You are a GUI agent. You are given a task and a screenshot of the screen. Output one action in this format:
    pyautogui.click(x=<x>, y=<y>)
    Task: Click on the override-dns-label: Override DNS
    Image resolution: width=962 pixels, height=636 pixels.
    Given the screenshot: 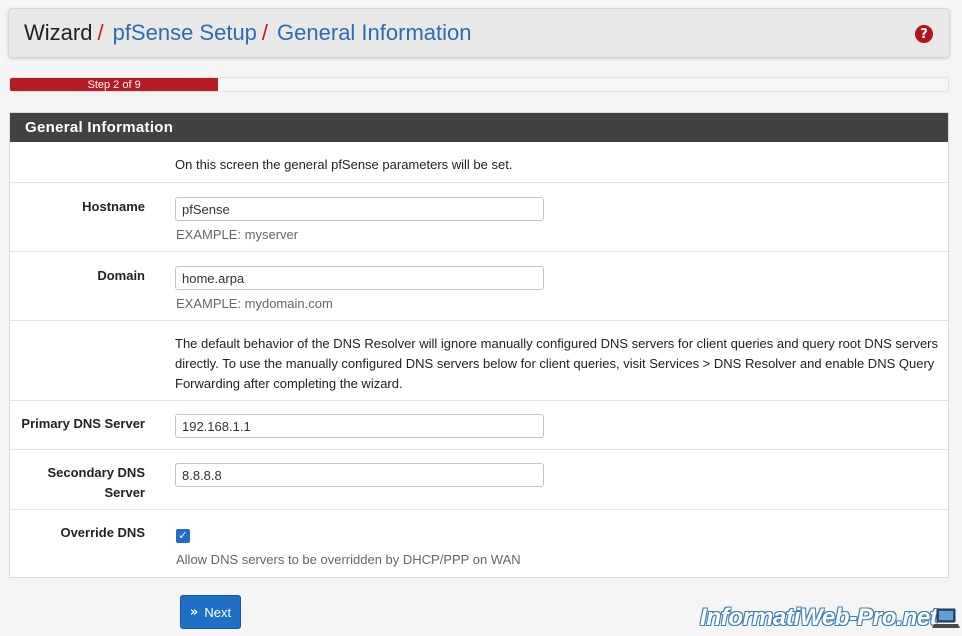 What is the action you would take?
    pyautogui.click(x=102, y=532)
    